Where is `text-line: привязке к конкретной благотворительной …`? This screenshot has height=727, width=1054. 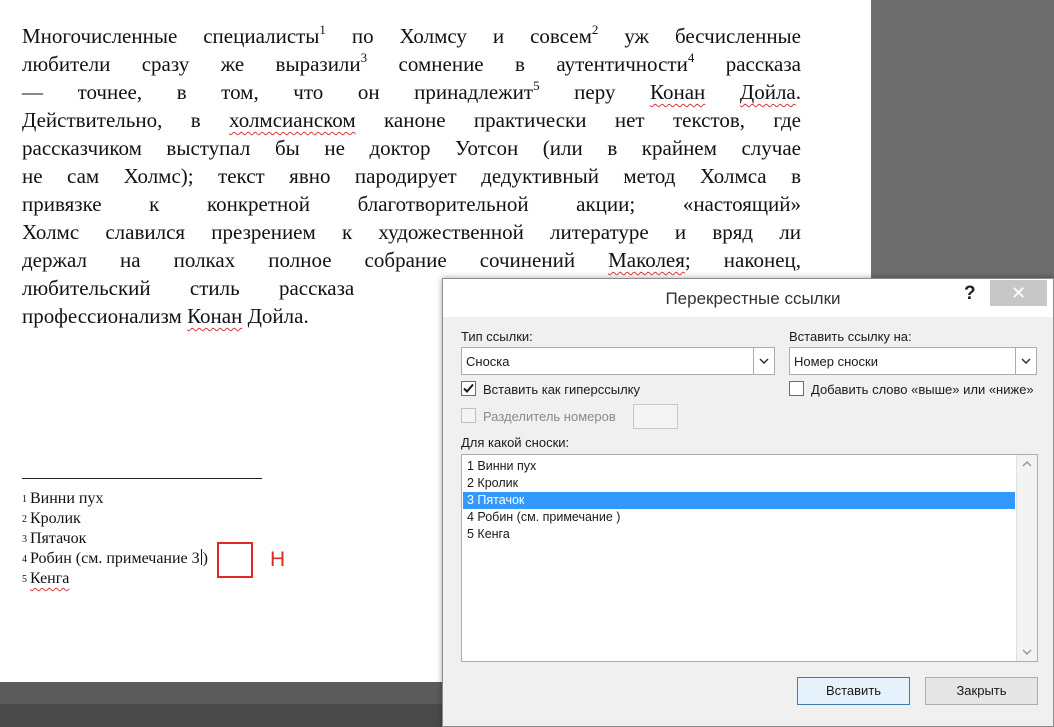 text-line: привязке к конкретной благотворительной … is located at coordinates (411, 204).